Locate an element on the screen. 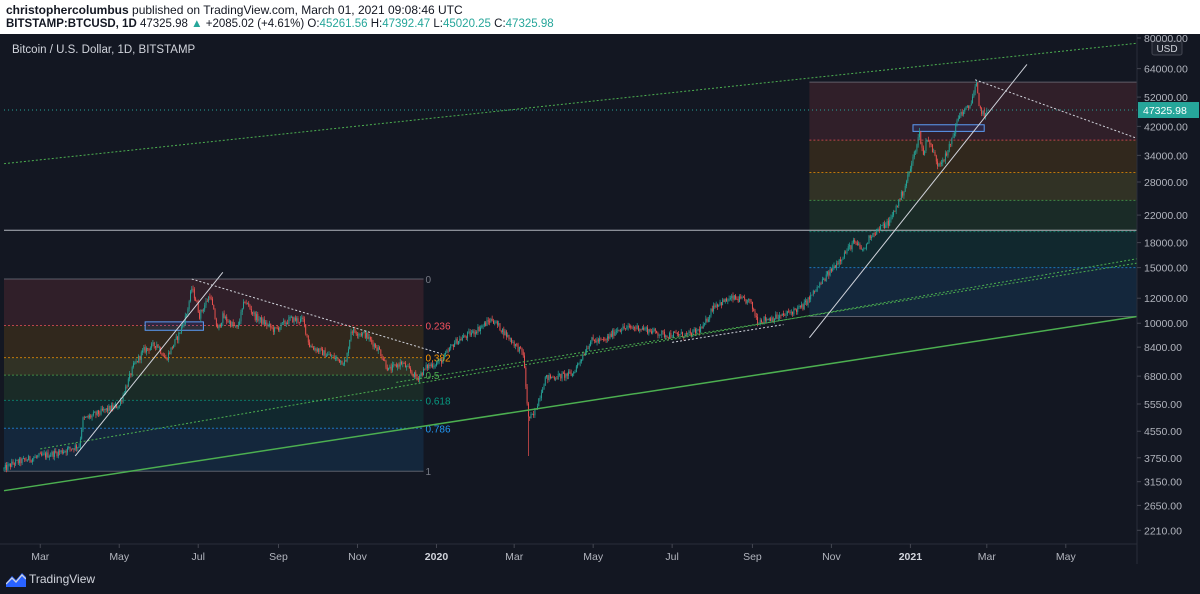 The height and width of the screenshot is (594, 1200). brand-label: TradingView is located at coordinates (62, 579).